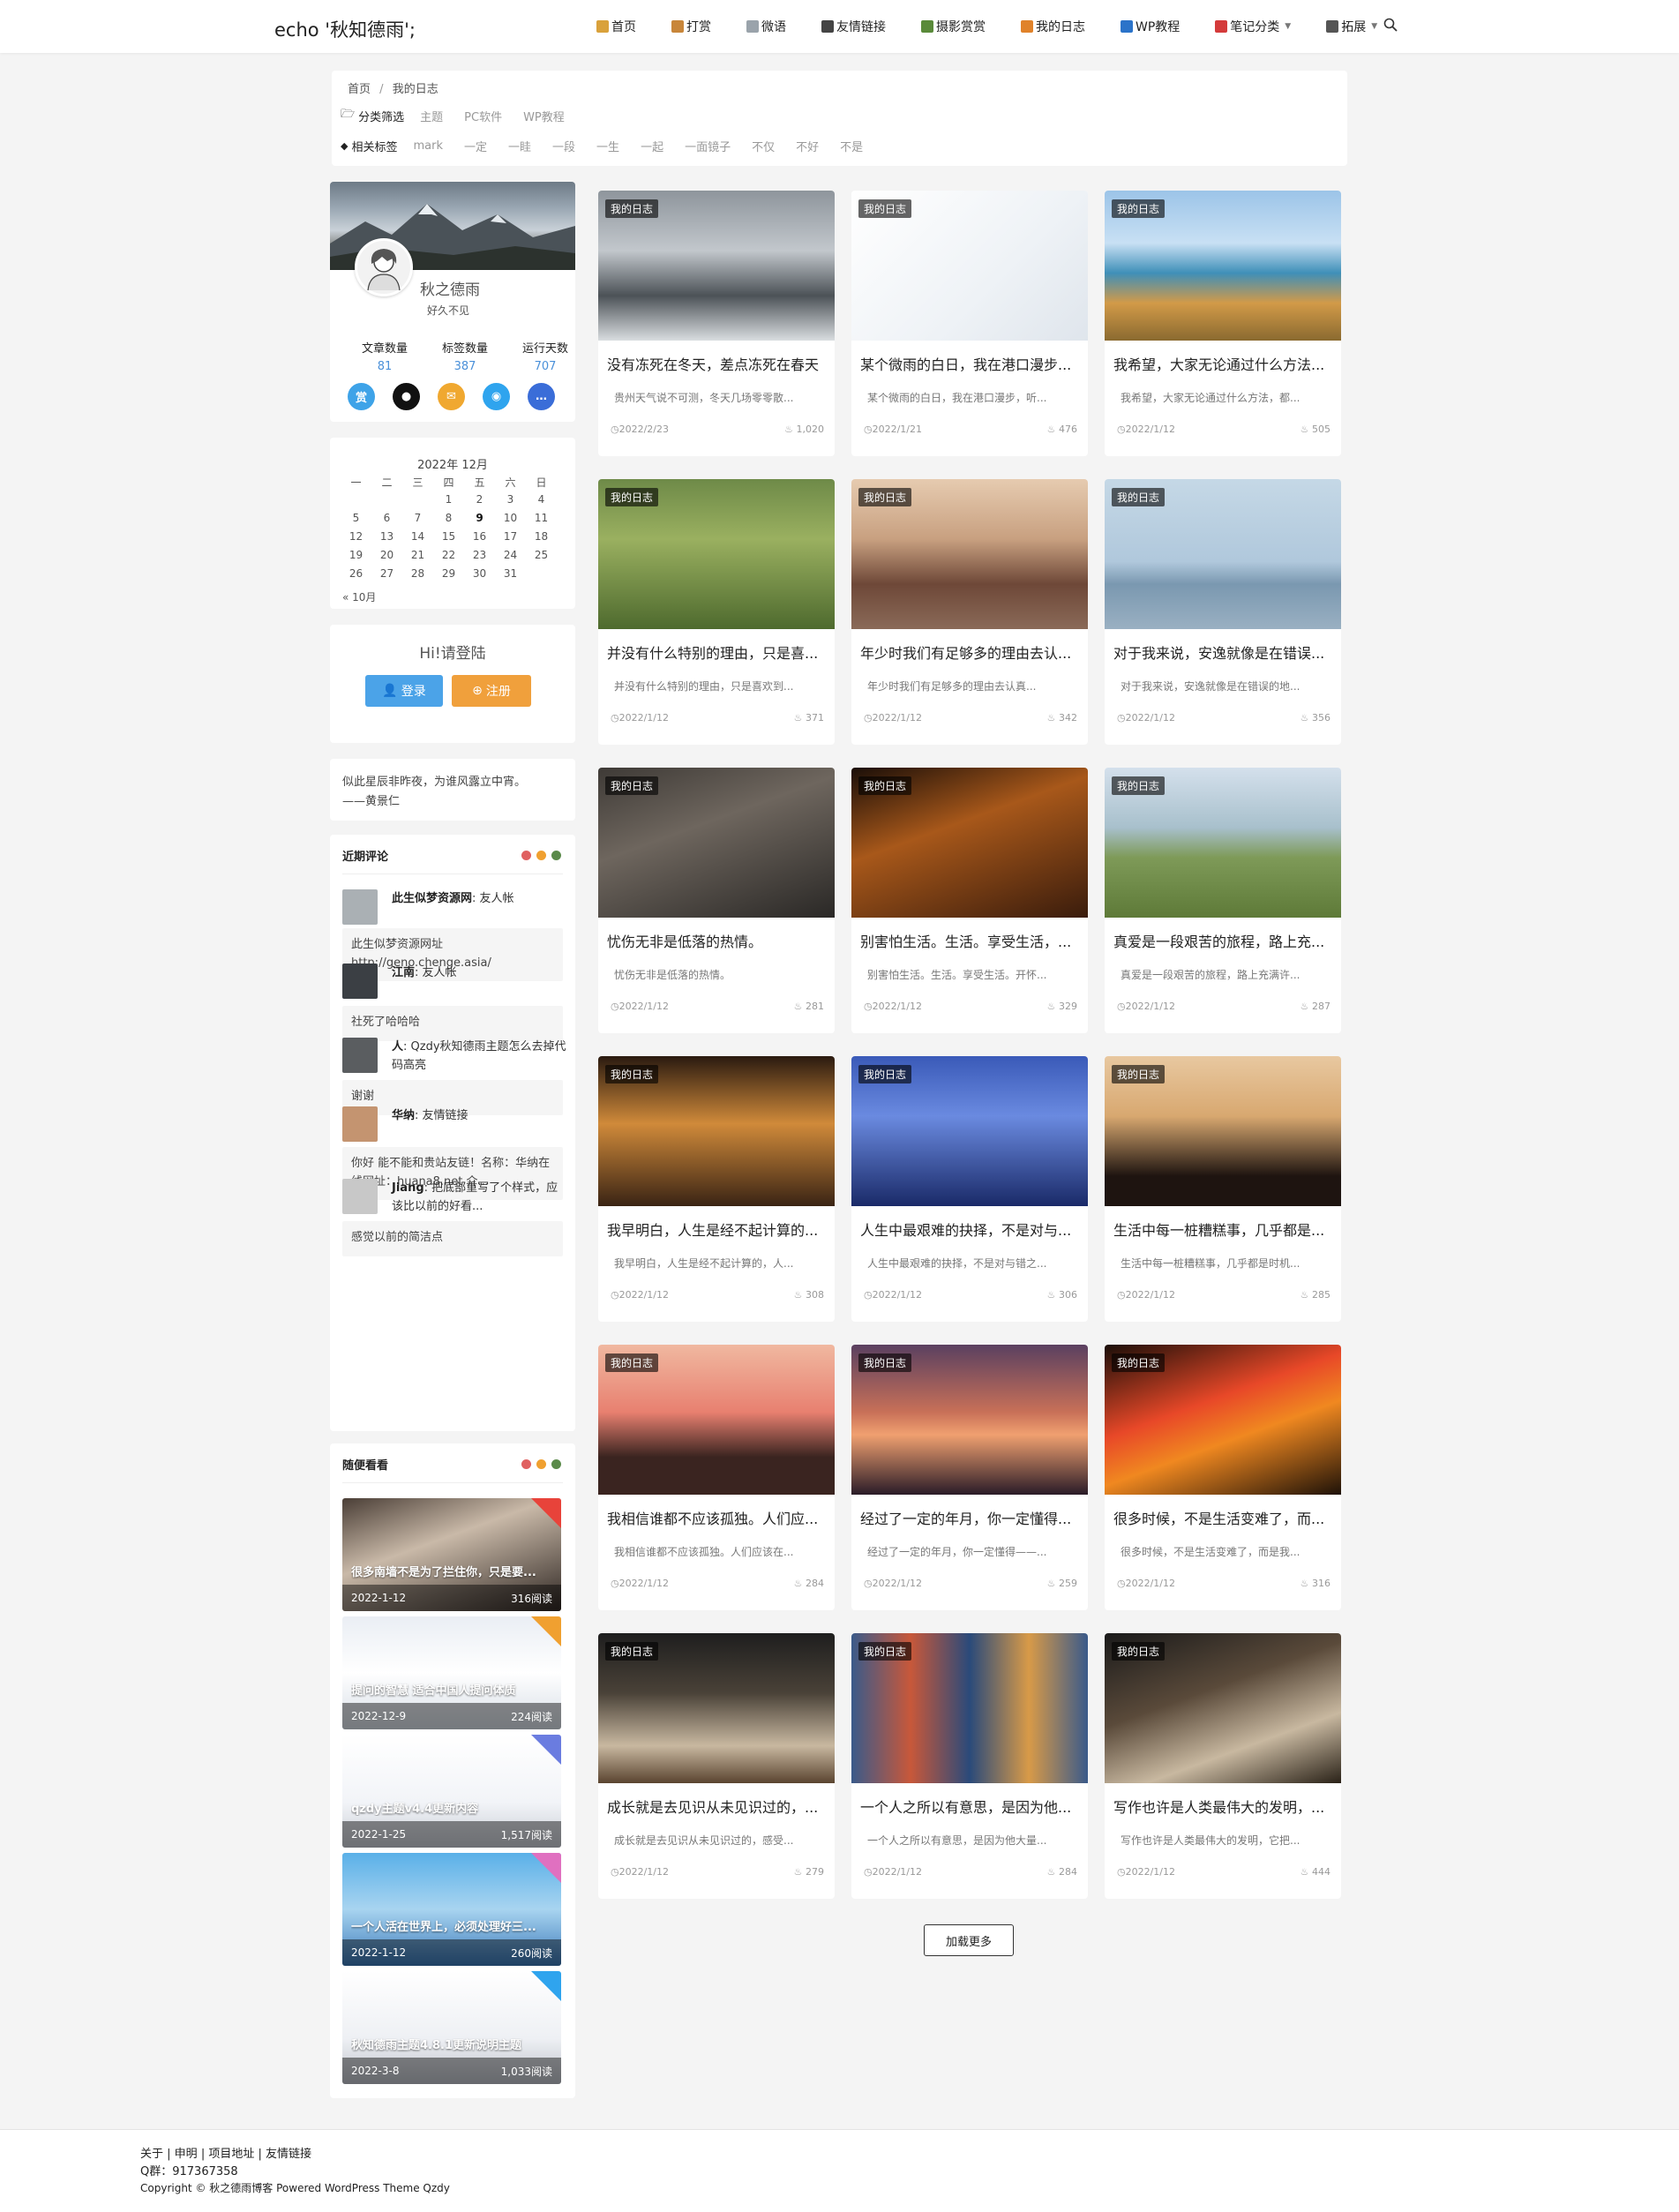 This screenshot has width=1679, height=2212. I want to click on profile-avatar, so click(384, 267).